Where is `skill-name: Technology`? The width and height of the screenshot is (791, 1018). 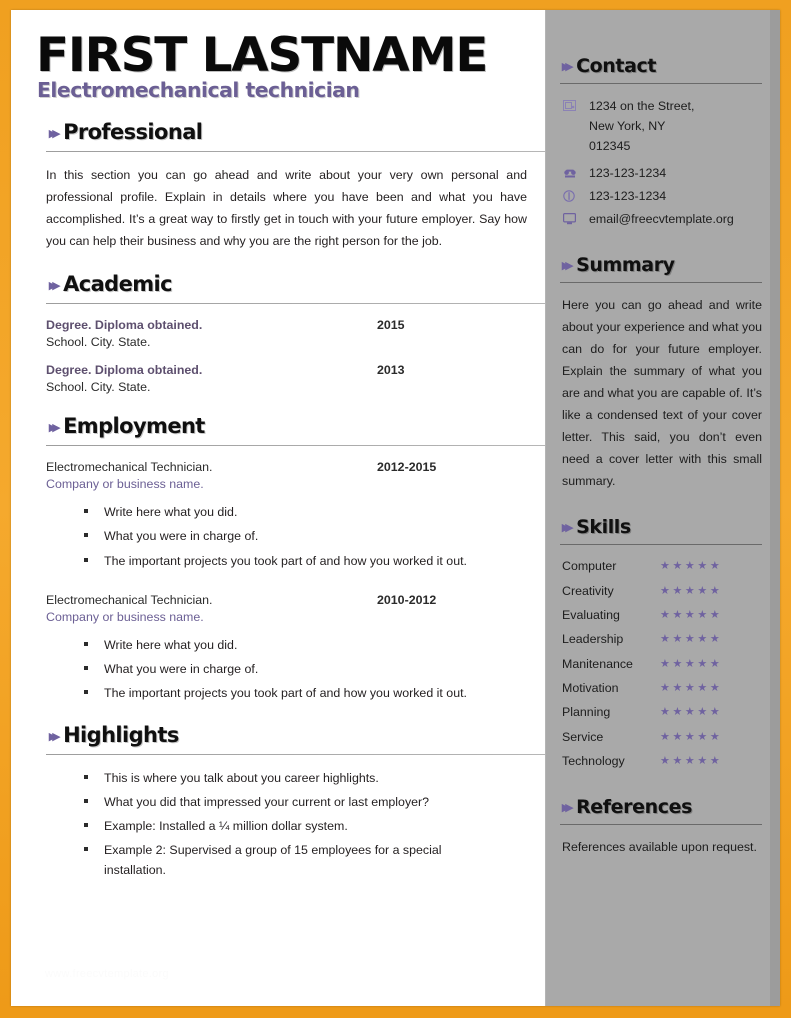
skill-name: Technology is located at coordinates (593, 760).